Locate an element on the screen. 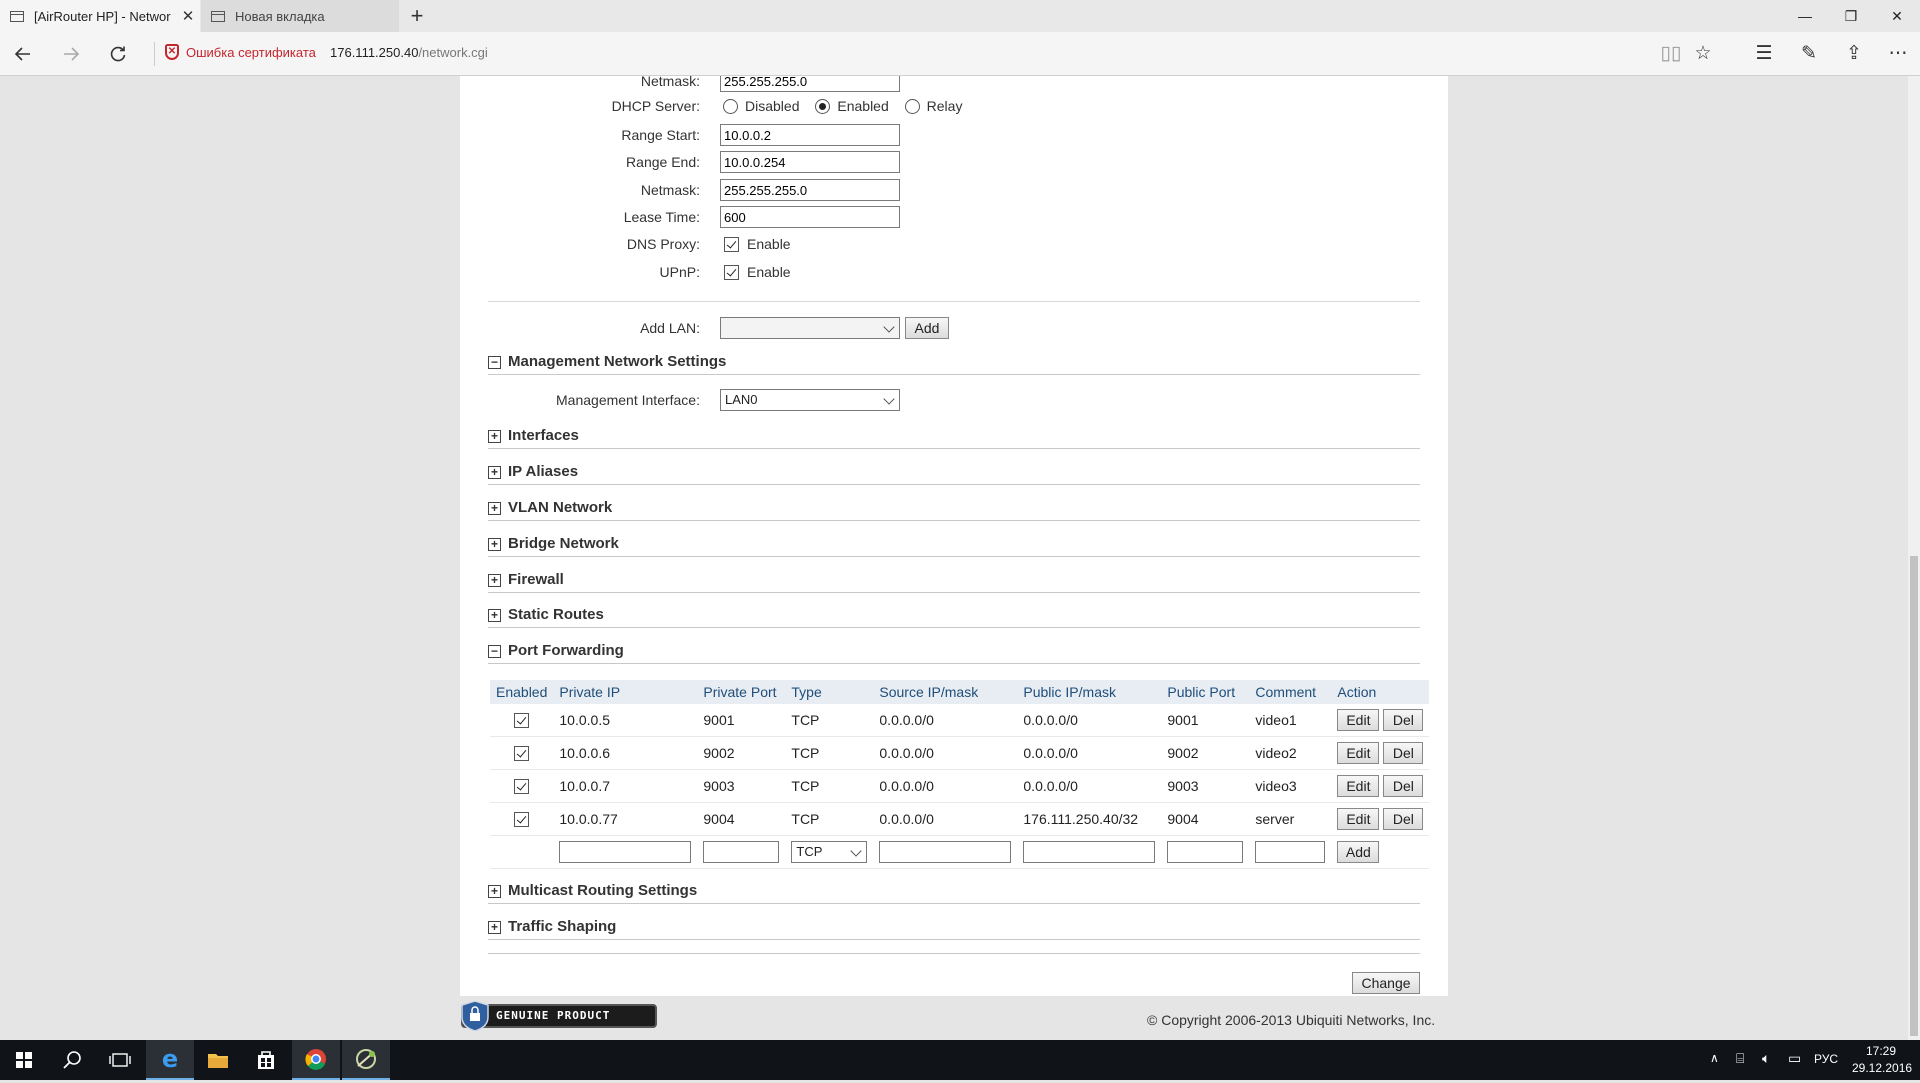  new-private-ip-input is located at coordinates (625, 852).